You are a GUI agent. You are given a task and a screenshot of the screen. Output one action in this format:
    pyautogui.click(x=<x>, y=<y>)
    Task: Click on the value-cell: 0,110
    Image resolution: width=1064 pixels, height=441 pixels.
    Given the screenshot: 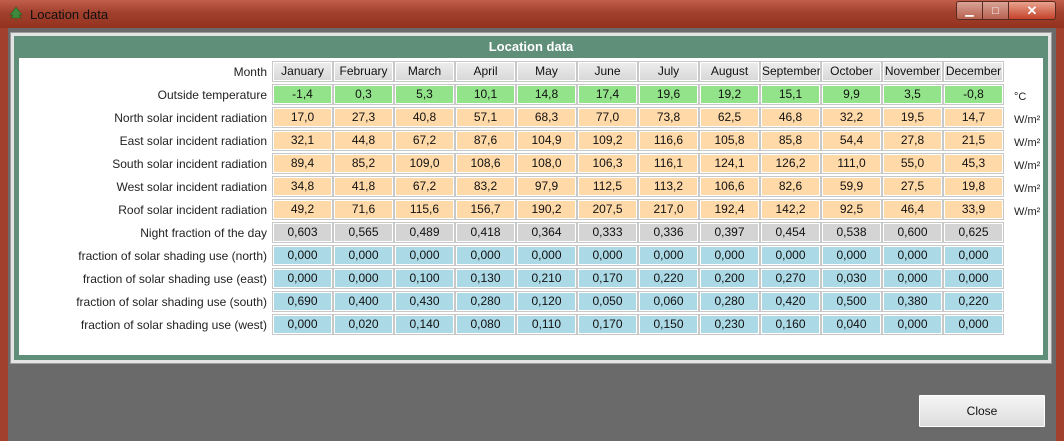 What is the action you would take?
    pyautogui.click(x=546, y=324)
    